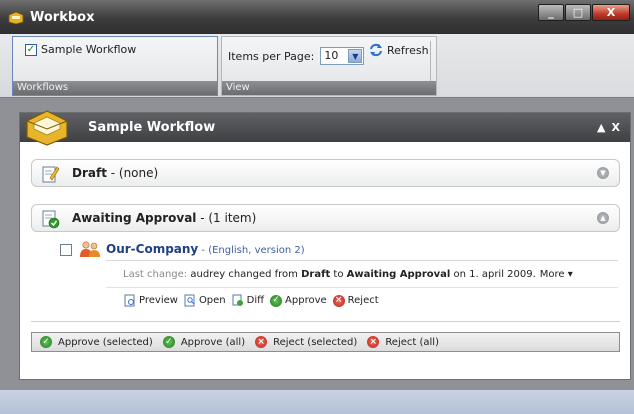 This screenshot has width=634, height=414. What do you see at coordinates (115, 66) in the screenshot?
I see `workflows-group: ✓ Sample Workflow Workflows` at bounding box center [115, 66].